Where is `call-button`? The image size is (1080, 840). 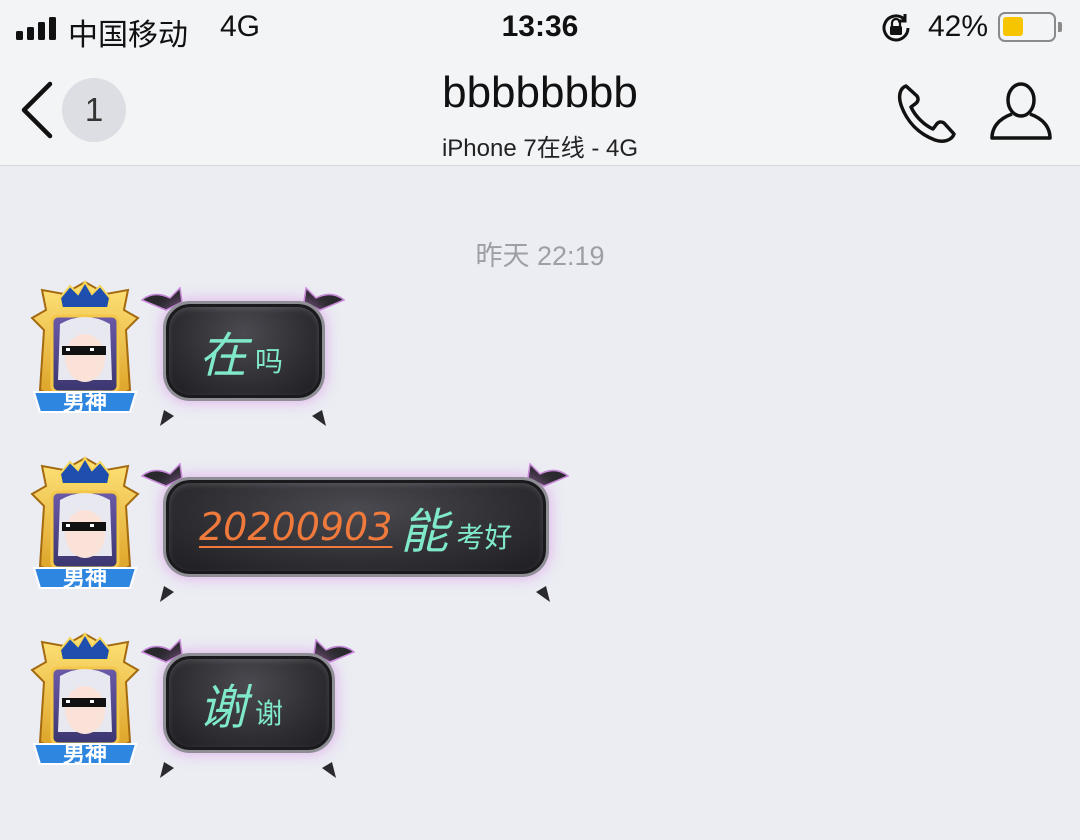 call-button is located at coordinates (927, 113).